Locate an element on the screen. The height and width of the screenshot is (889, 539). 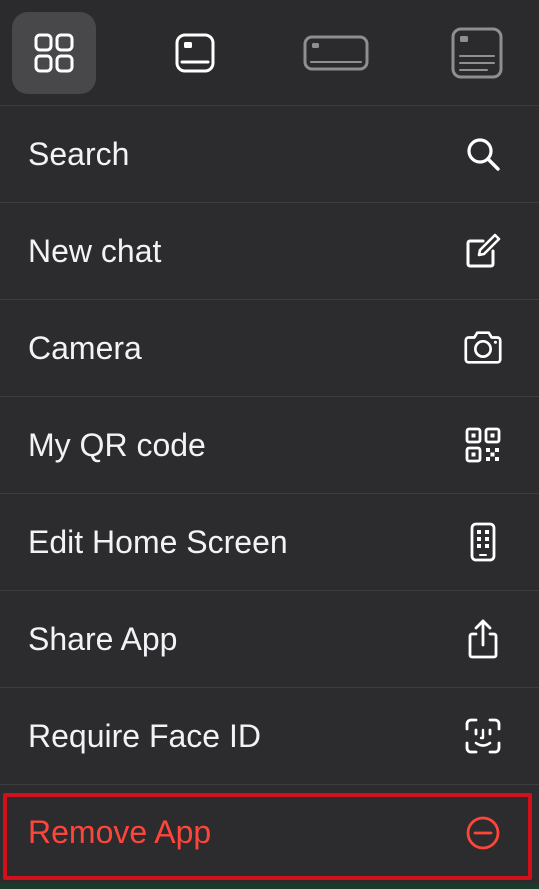
widget-option-medium is located at coordinates (336, 53).